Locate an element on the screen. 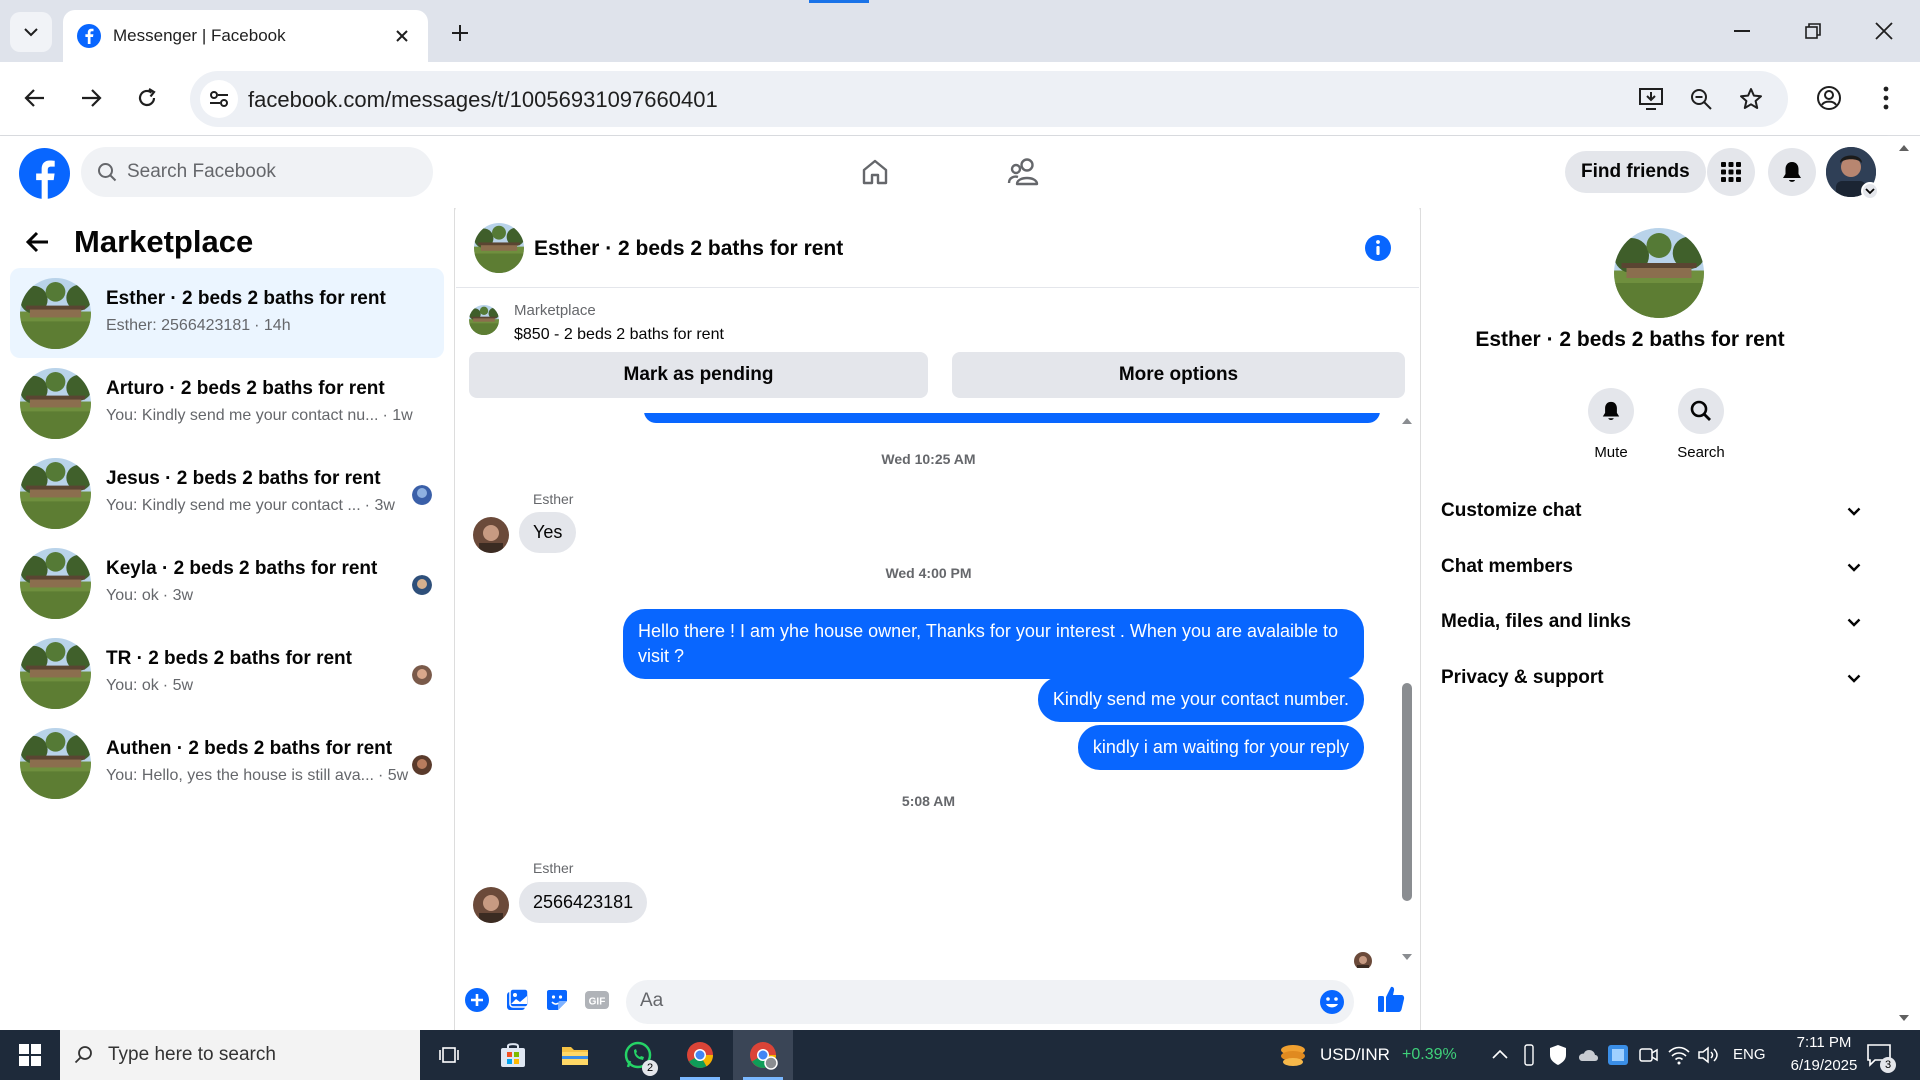 This screenshot has height=1080, width=1920. privacy-support-section: Privacy & support is located at coordinates (1651, 678).